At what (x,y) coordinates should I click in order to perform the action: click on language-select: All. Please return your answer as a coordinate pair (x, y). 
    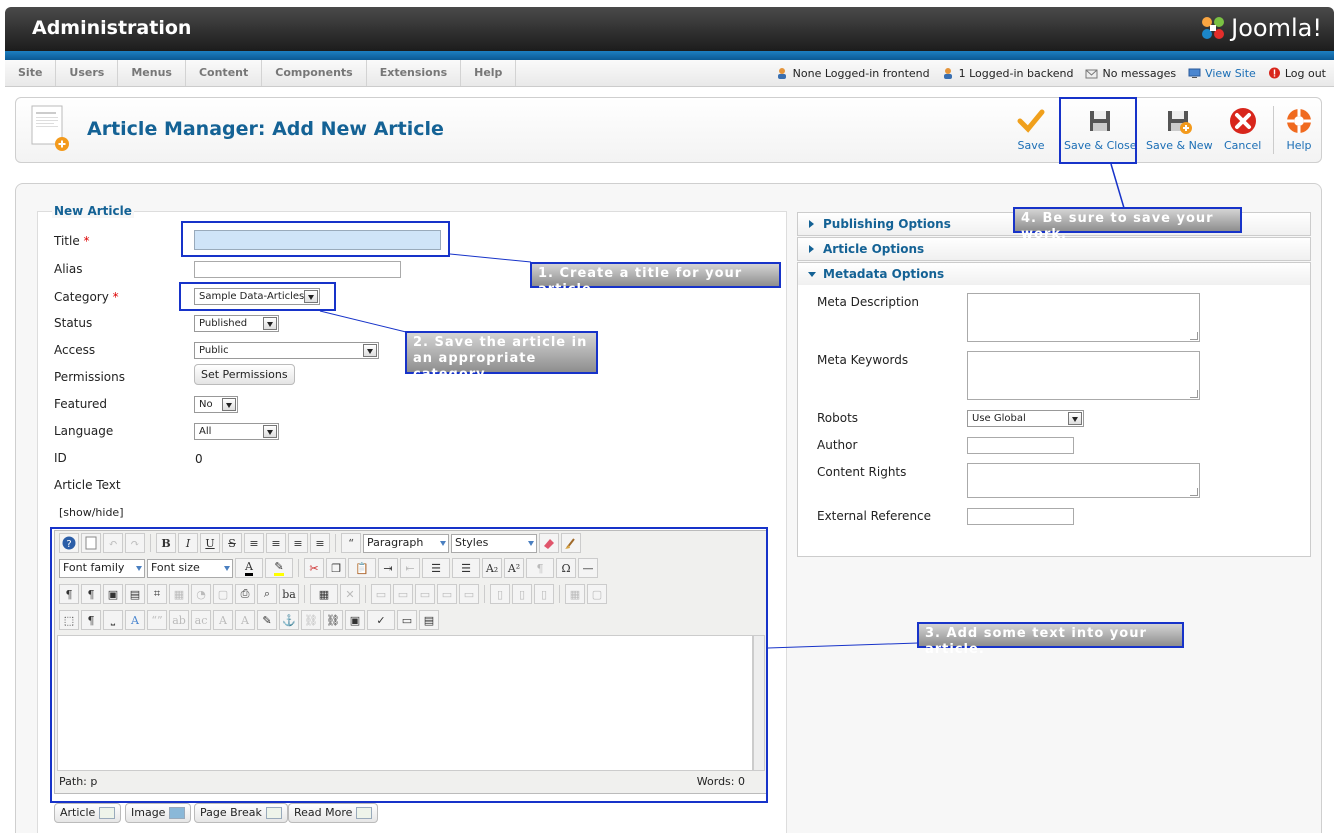
    Looking at the image, I should click on (236, 431).